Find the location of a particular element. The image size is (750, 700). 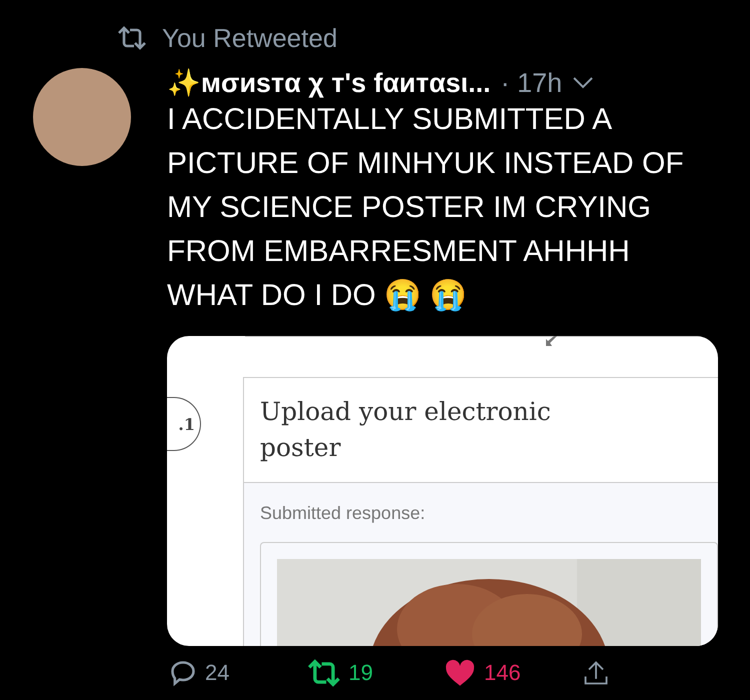

response-label: Submitted response: is located at coordinates (343, 513).